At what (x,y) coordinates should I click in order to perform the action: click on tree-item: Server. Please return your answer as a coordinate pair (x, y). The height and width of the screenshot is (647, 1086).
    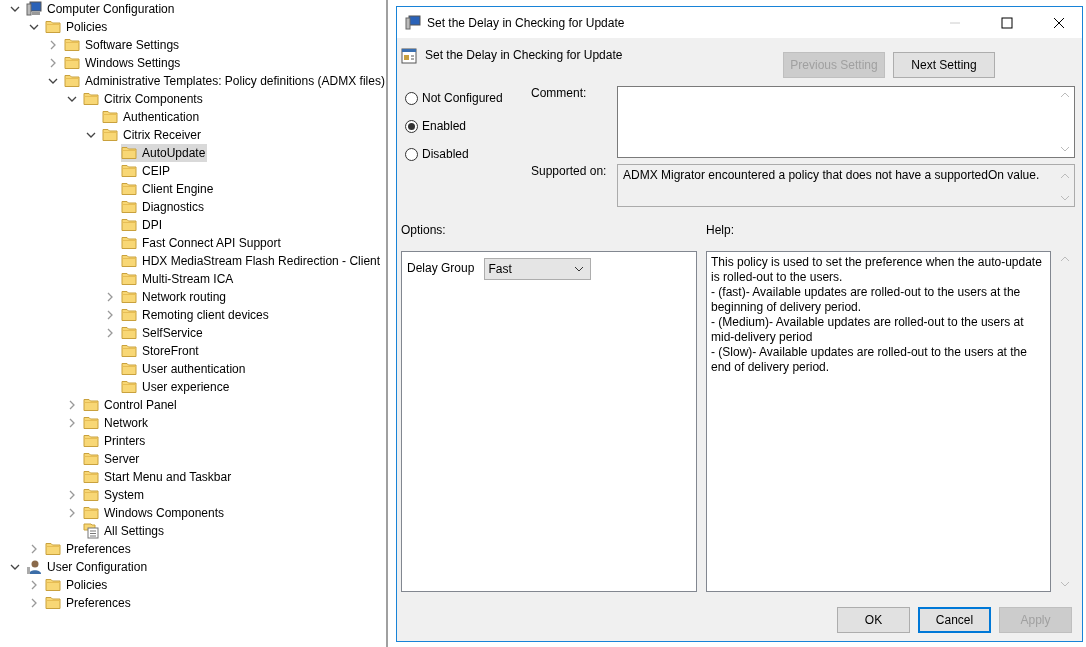
    Looking at the image, I should click on (112, 459).